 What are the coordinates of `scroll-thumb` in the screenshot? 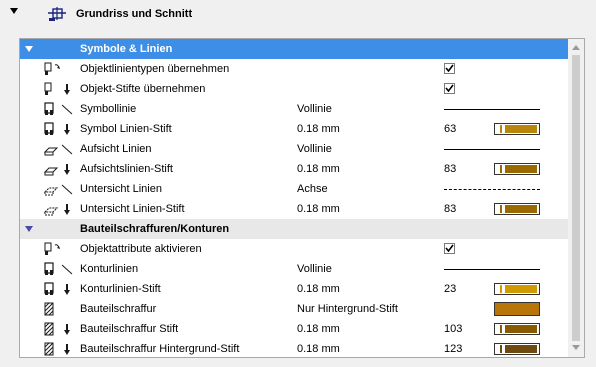 It's located at (576, 198).